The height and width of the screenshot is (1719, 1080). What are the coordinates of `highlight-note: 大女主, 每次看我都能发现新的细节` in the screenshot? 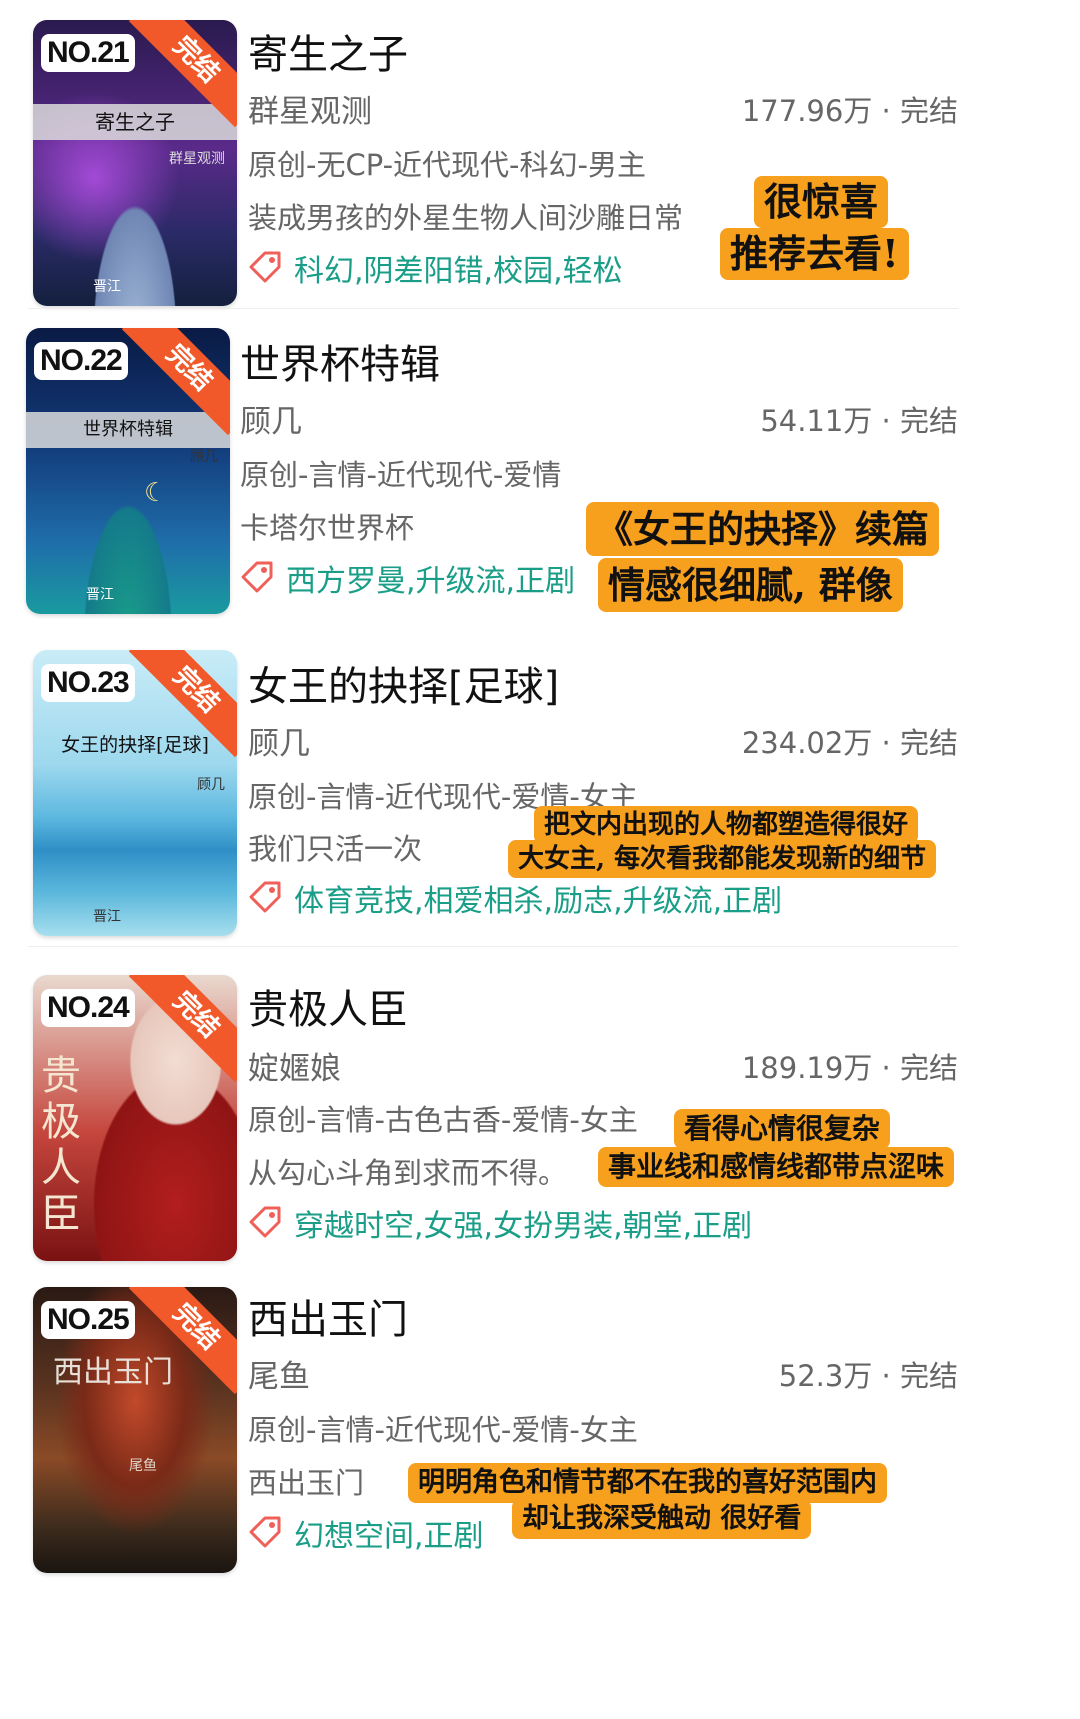 It's located at (722, 859).